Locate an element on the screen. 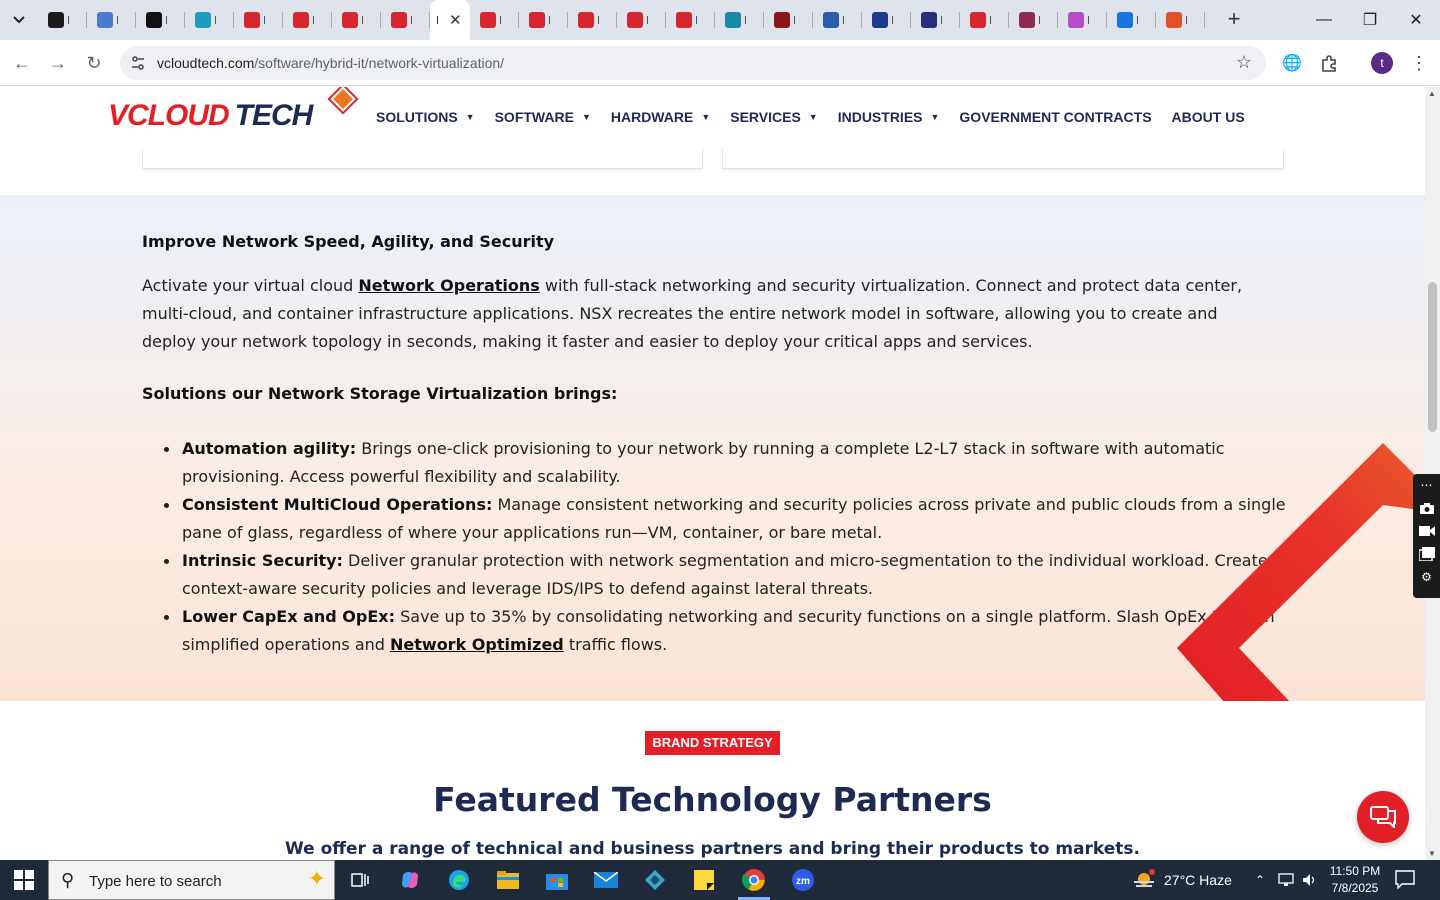 The image size is (1440, 900). show-hidden-icons-chevron-icon: ⌃ is located at coordinates (1260, 880).